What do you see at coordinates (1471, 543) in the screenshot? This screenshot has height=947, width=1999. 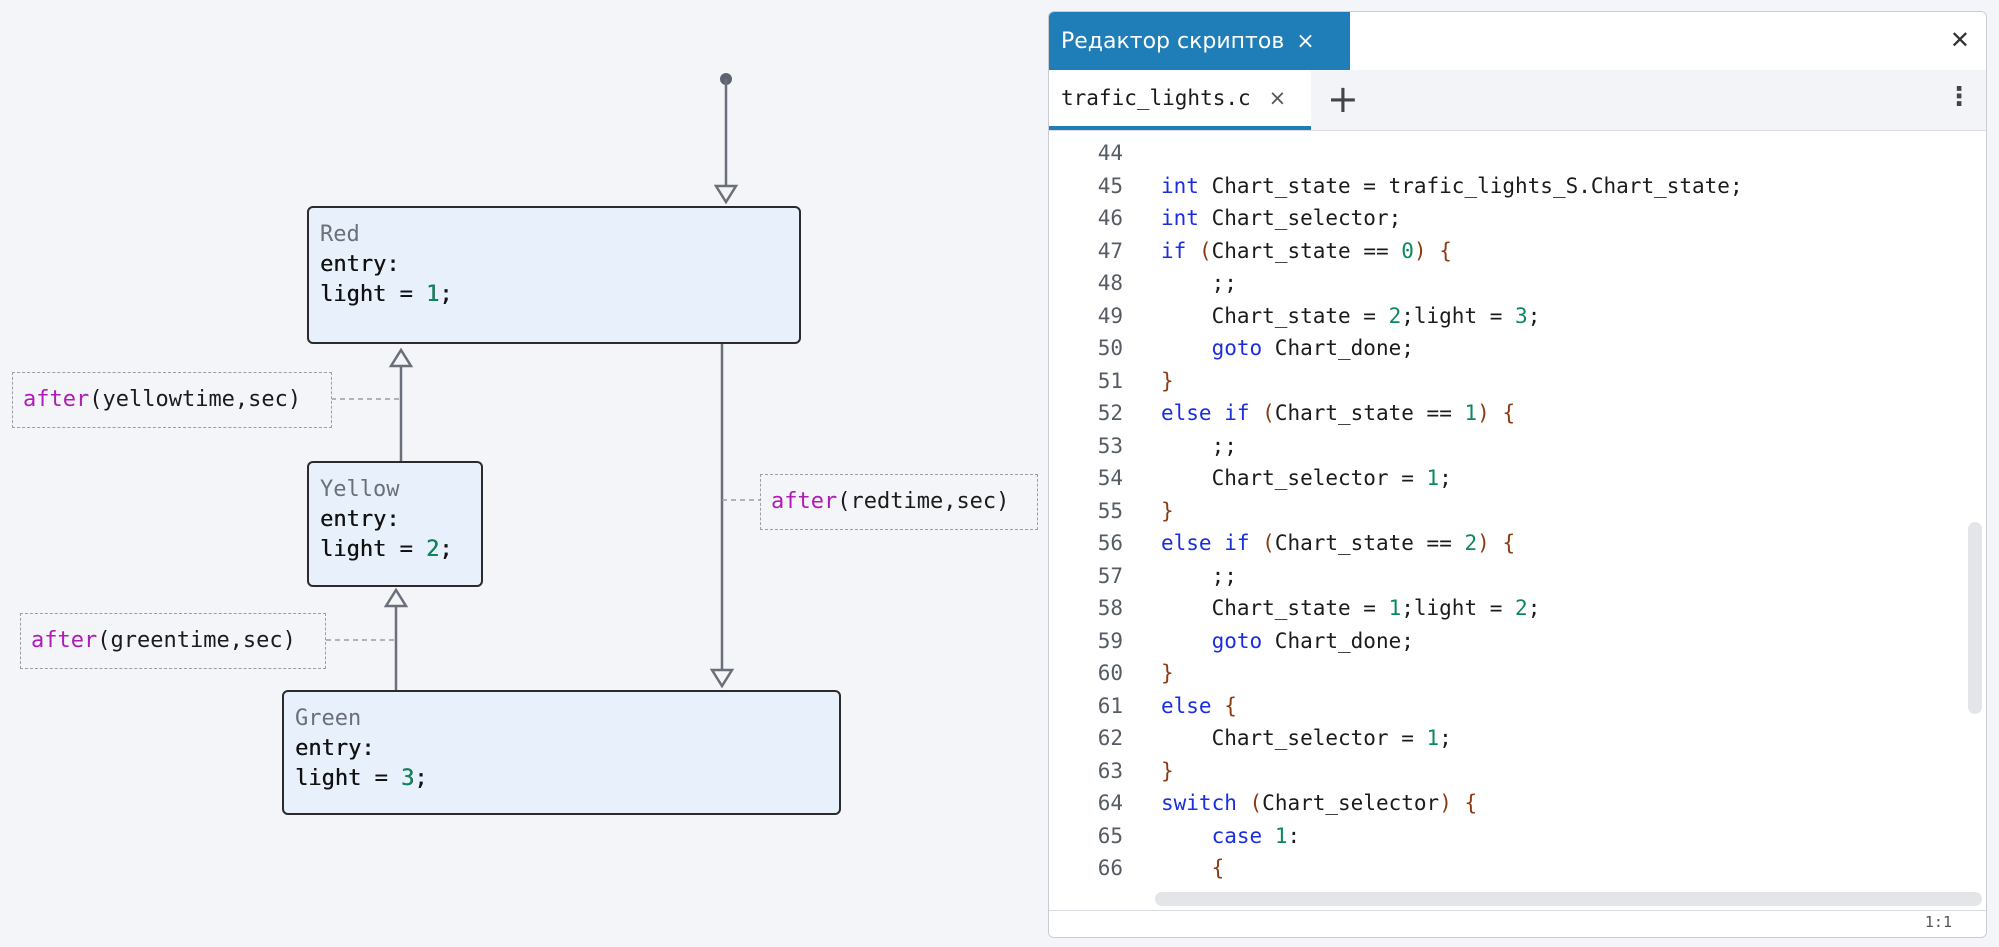 I see `code-token: 2` at bounding box center [1471, 543].